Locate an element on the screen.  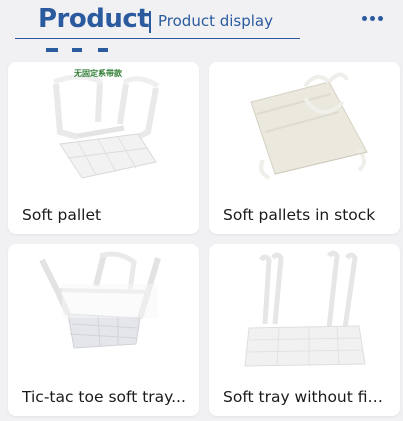
header: Product Product display is located at coordinates (201, 28).